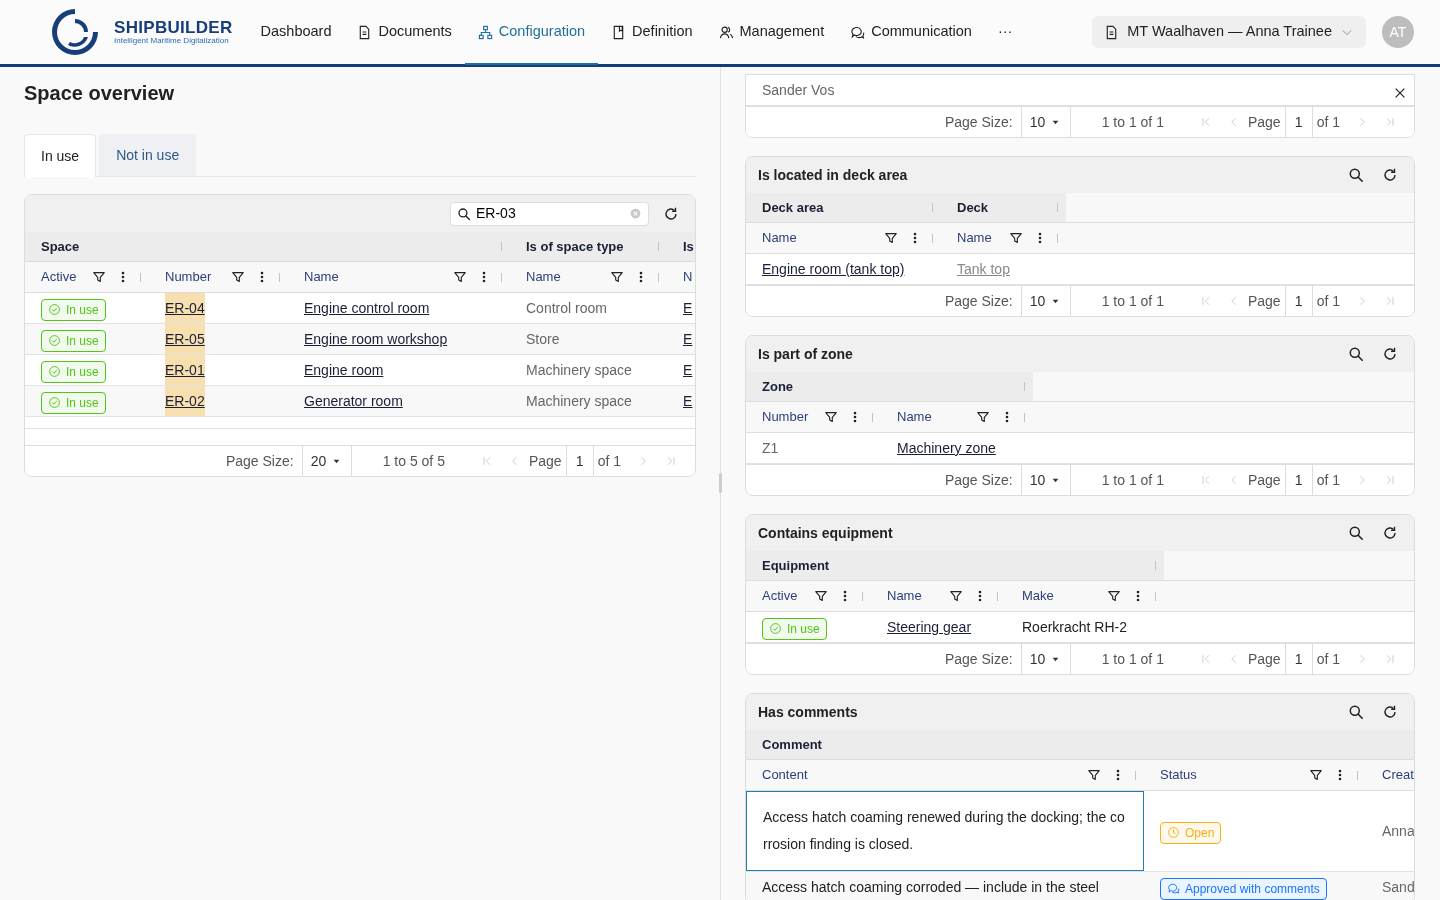 The image size is (1440, 900). What do you see at coordinates (946, 448) in the screenshot?
I see `table-link: Machinery zone` at bounding box center [946, 448].